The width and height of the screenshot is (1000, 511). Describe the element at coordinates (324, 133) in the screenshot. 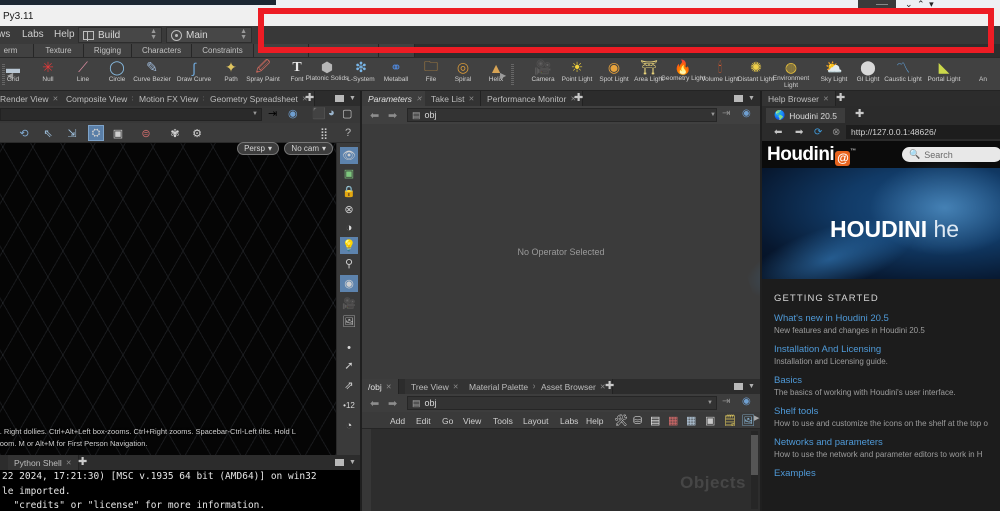

I see `layout-icon: ⣿` at that location.